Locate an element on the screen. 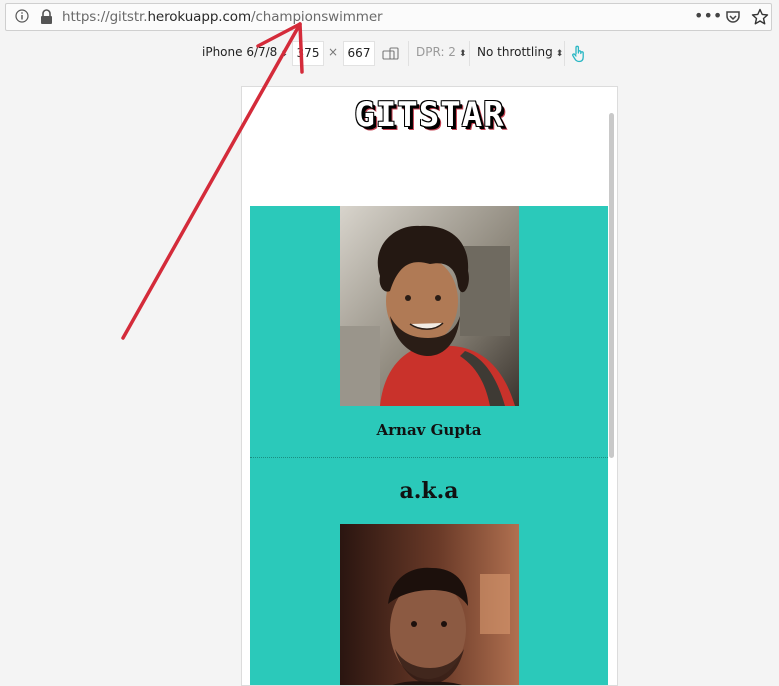  throttling-label: No throttling is located at coordinates (515, 52).